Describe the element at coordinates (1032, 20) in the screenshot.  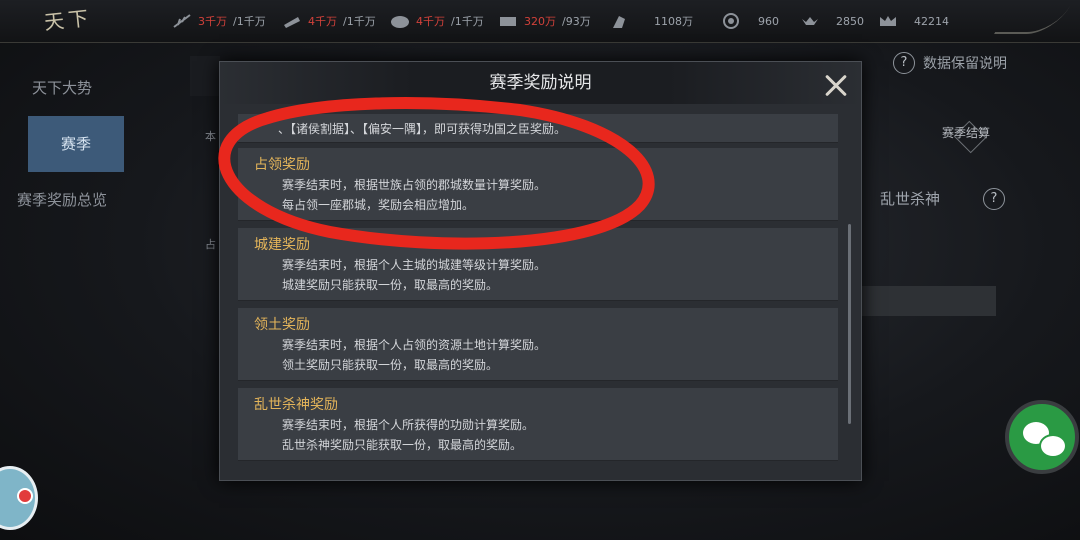
I see `corner-ornament` at that location.